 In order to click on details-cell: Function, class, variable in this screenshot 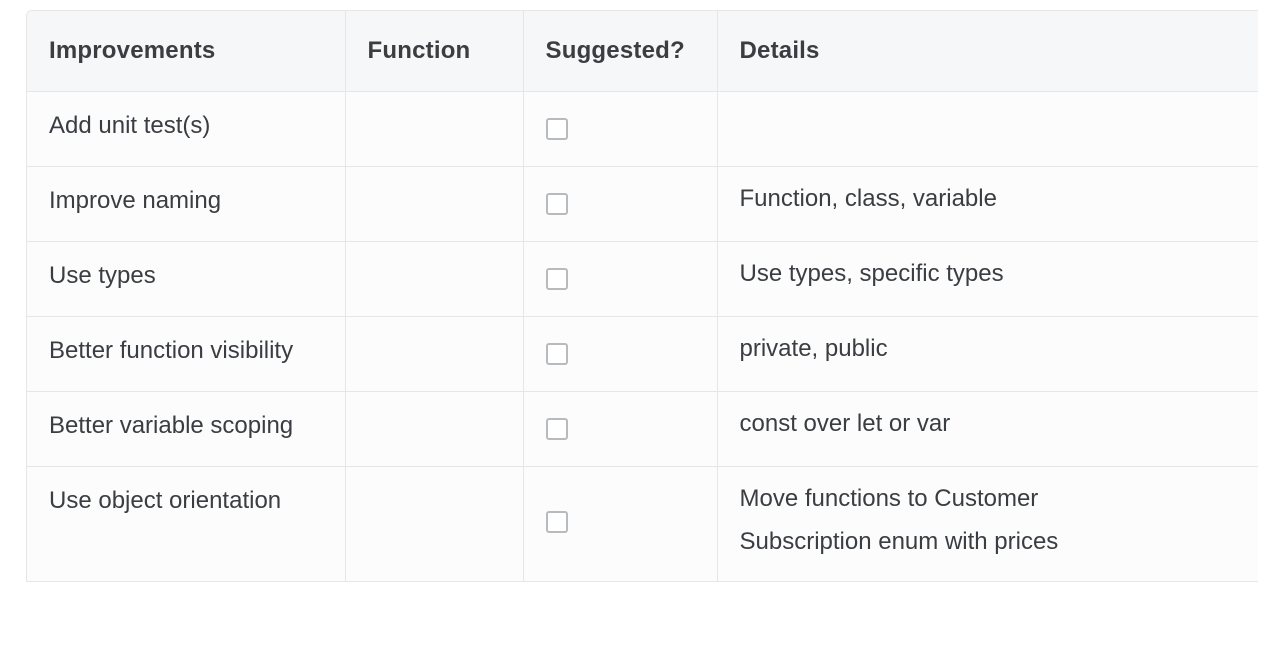, I will do `click(987, 204)`.